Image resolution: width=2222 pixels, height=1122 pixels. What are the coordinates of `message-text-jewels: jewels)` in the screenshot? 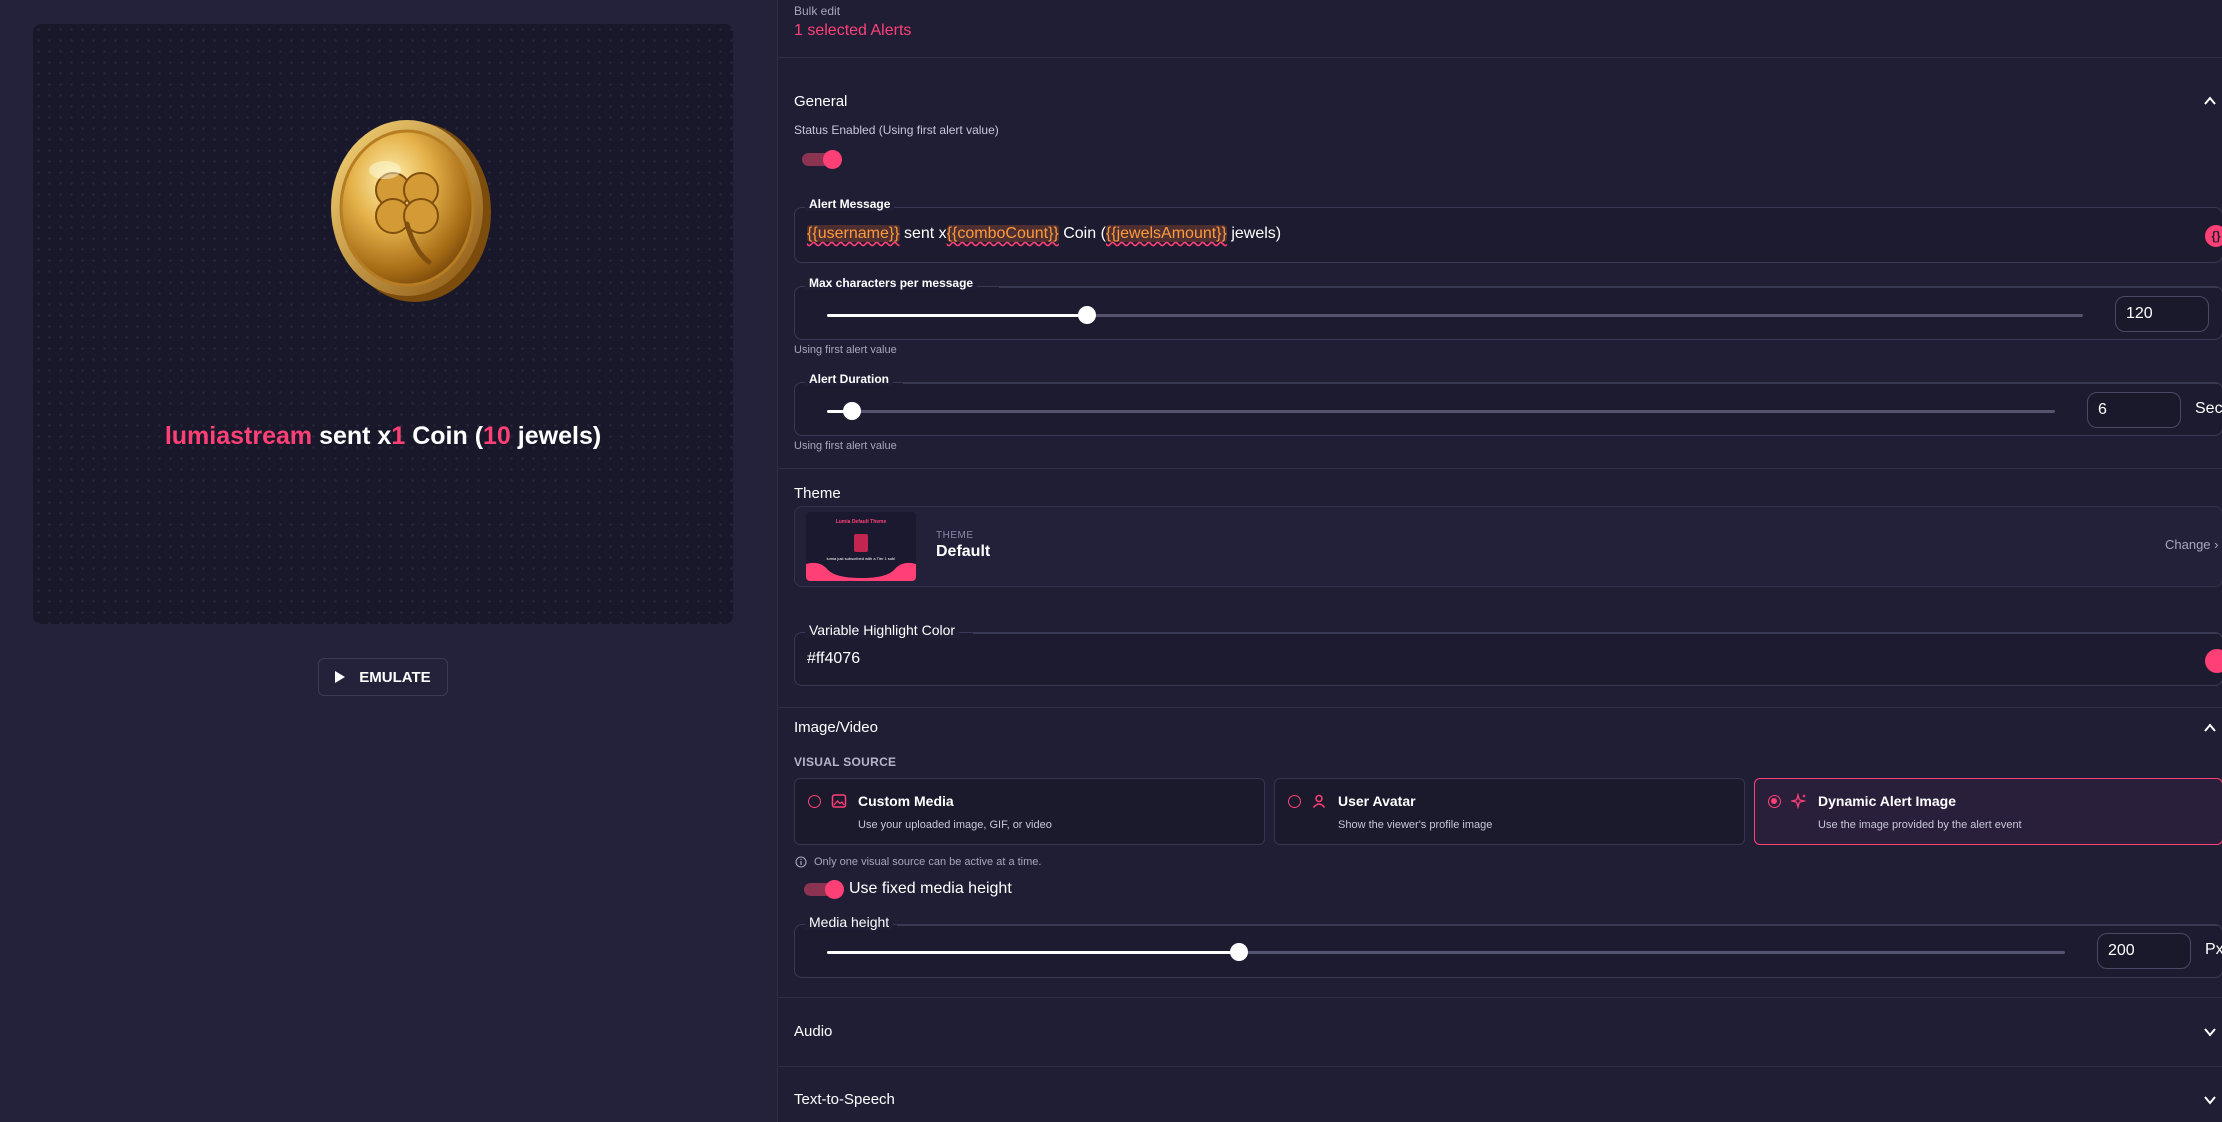 It's located at (1254, 233).